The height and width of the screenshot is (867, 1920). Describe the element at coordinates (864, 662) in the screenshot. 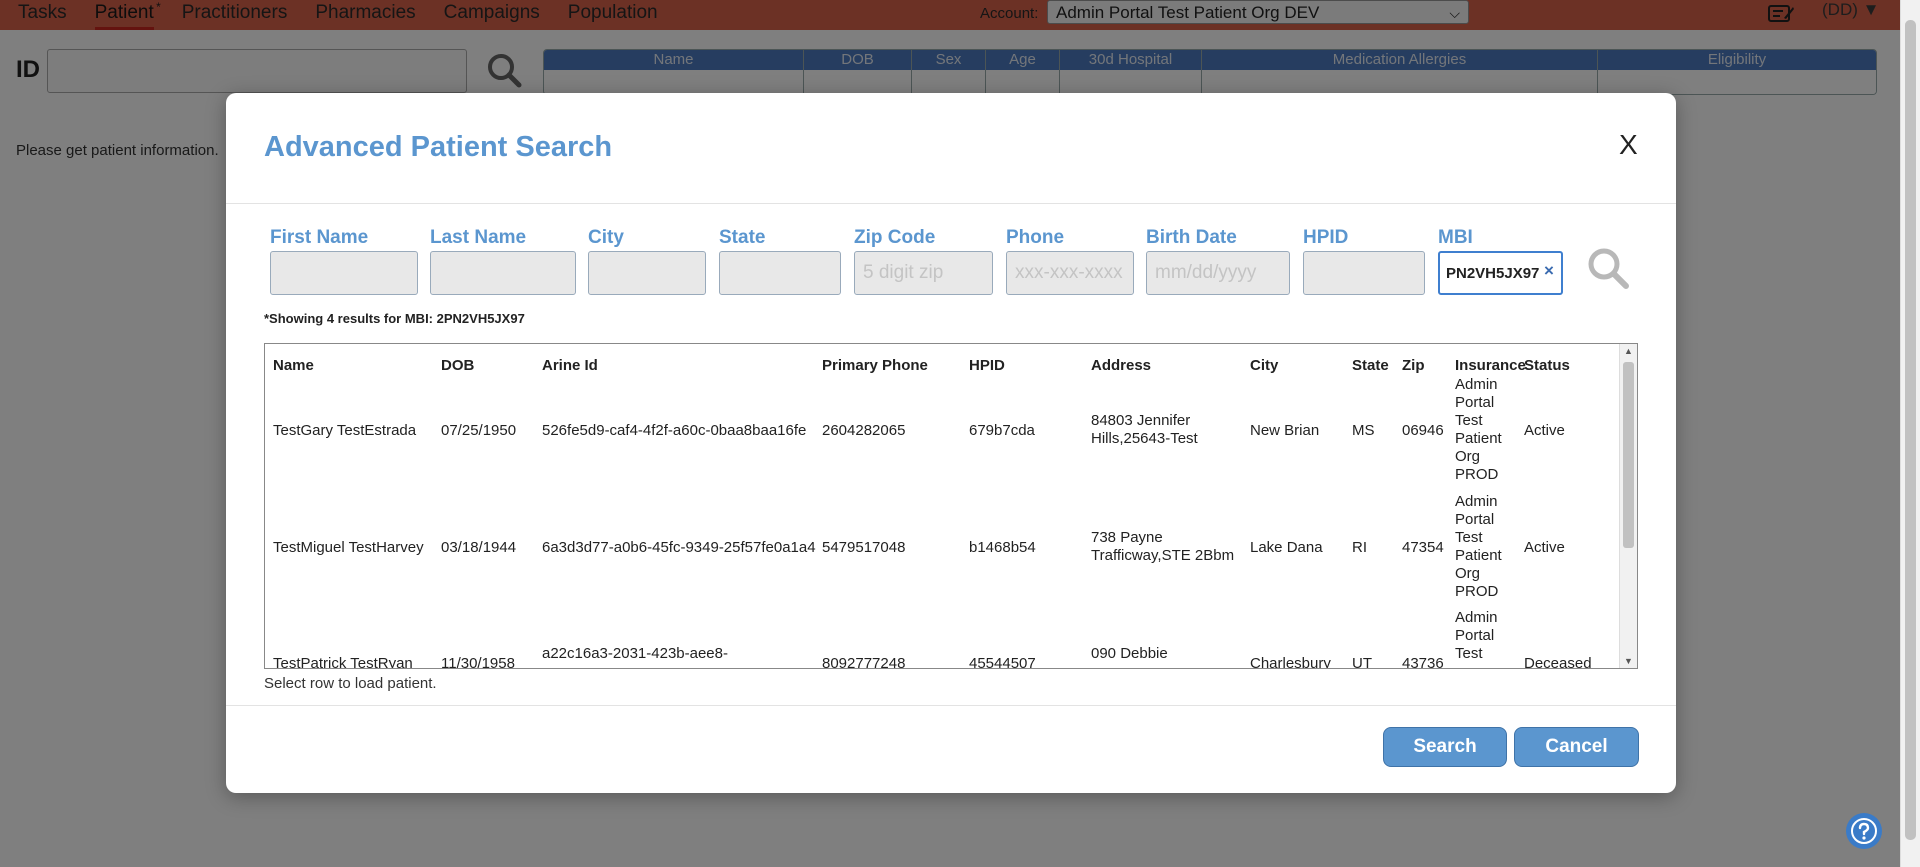

I see `cell-phone: 8092777248` at that location.